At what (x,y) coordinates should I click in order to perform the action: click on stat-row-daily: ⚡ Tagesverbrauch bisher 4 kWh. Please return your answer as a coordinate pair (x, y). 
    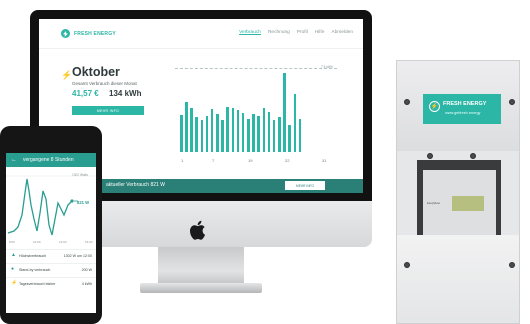
    Looking at the image, I should click on (51, 283).